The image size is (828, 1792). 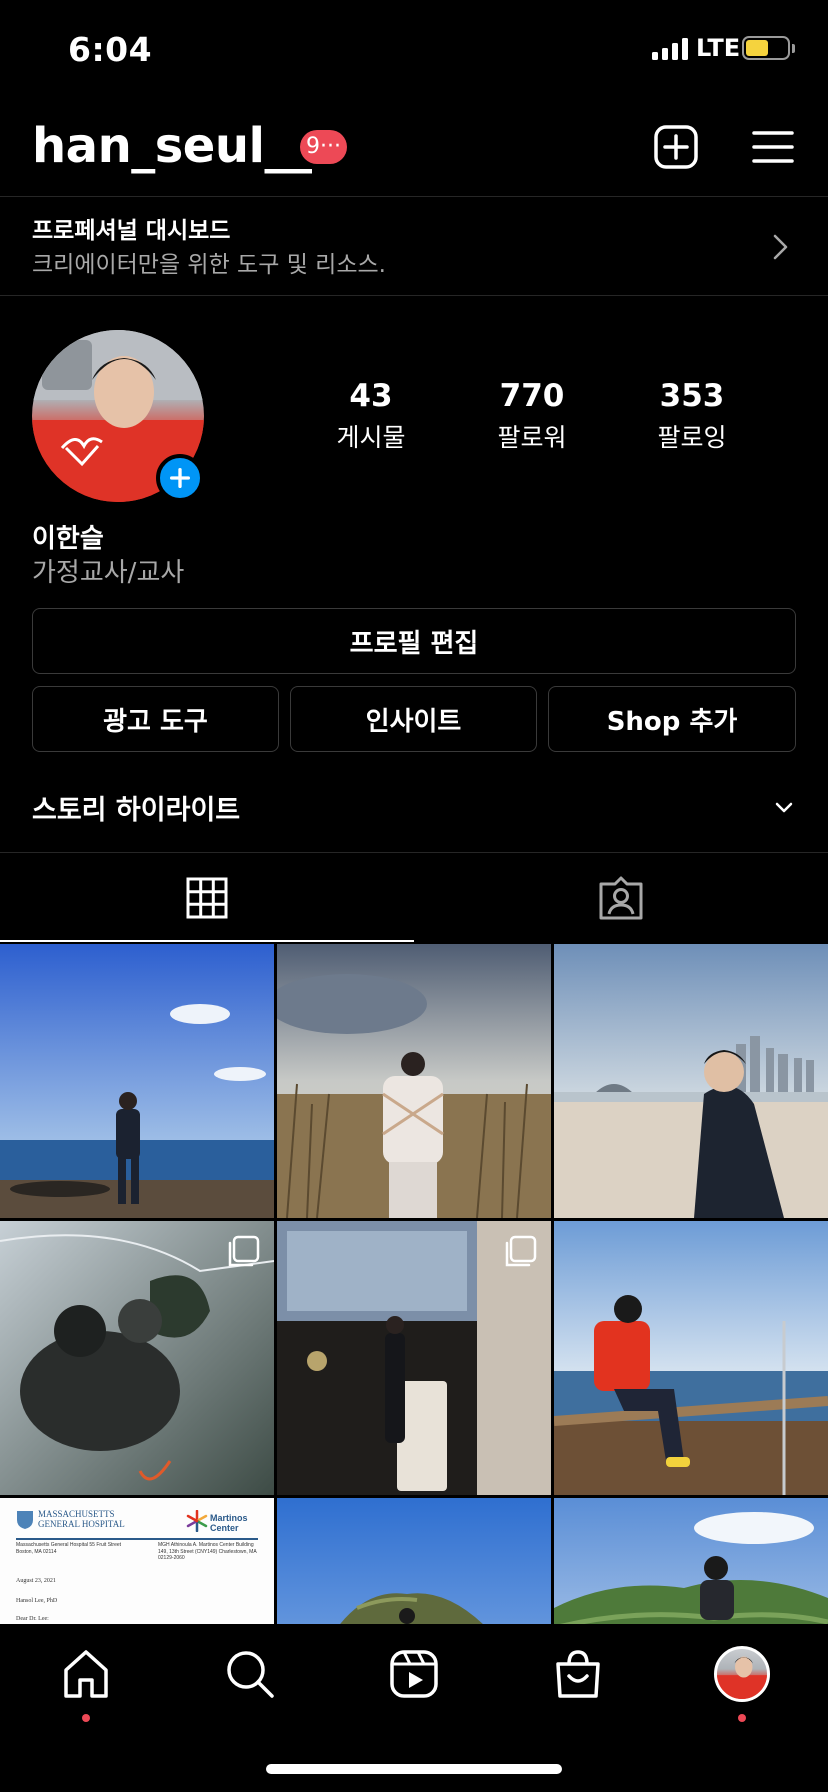 What do you see at coordinates (672, 719) in the screenshot?
I see `add-shop-button: Shop 추가` at bounding box center [672, 719].